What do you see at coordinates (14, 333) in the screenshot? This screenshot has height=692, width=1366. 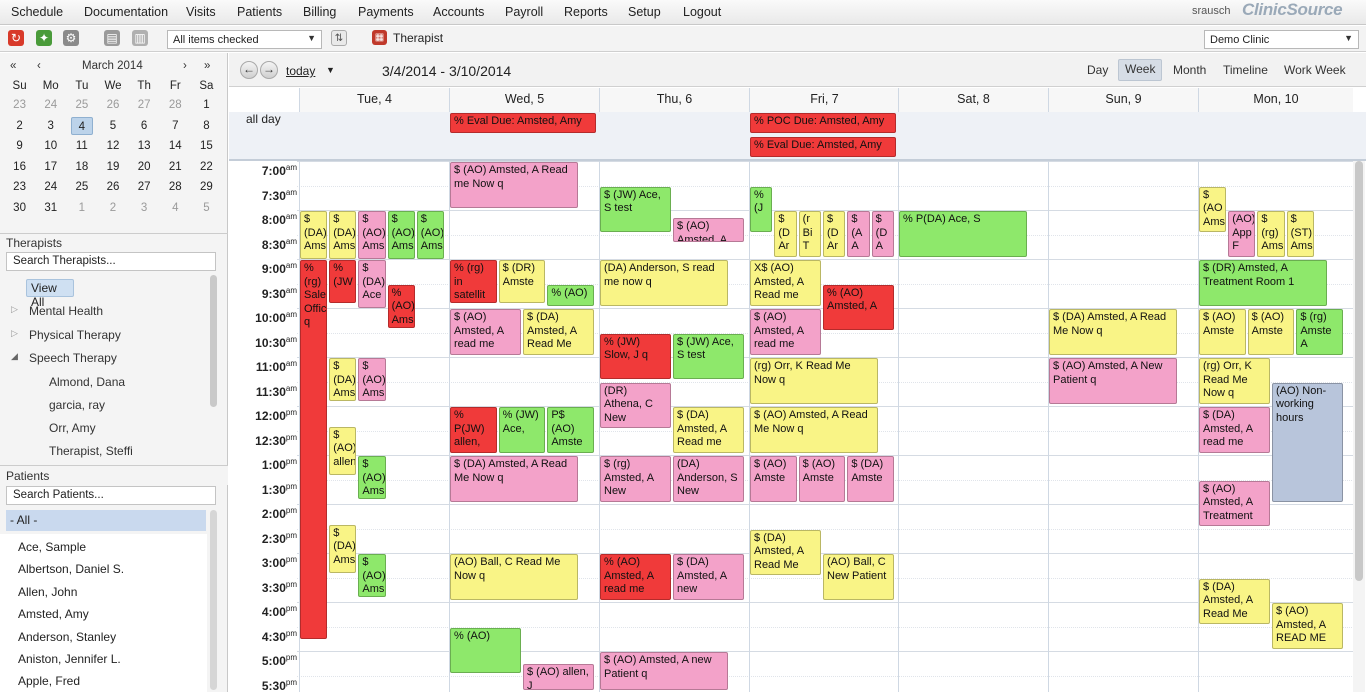 I see `expand-icon: ▷` at bounding box center [14, 333].